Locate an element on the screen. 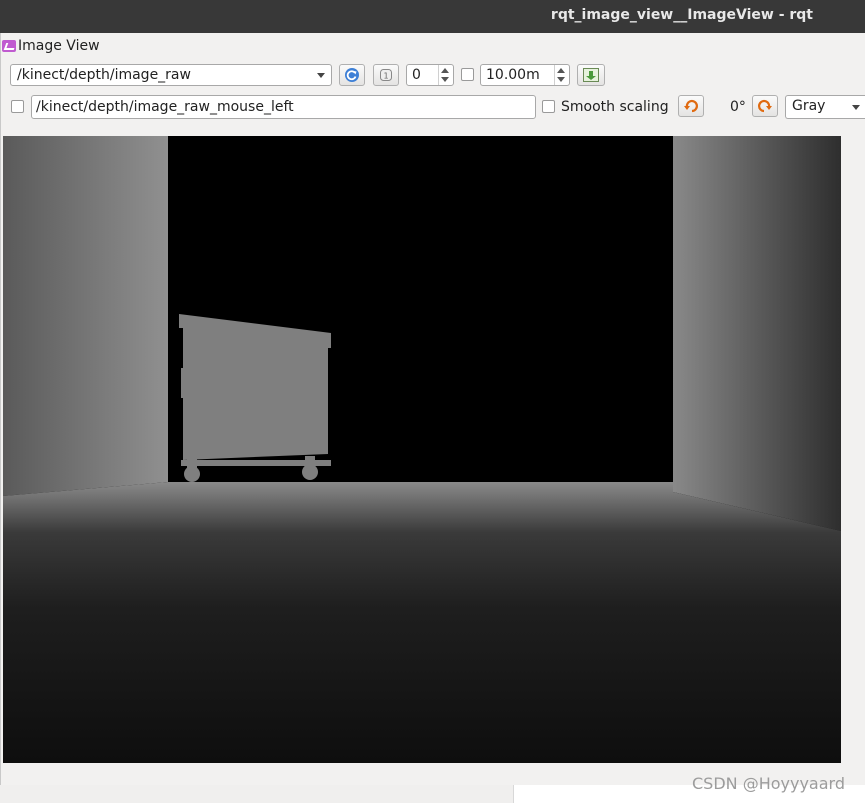  image-view-icon is located at coordinates (9, 46).